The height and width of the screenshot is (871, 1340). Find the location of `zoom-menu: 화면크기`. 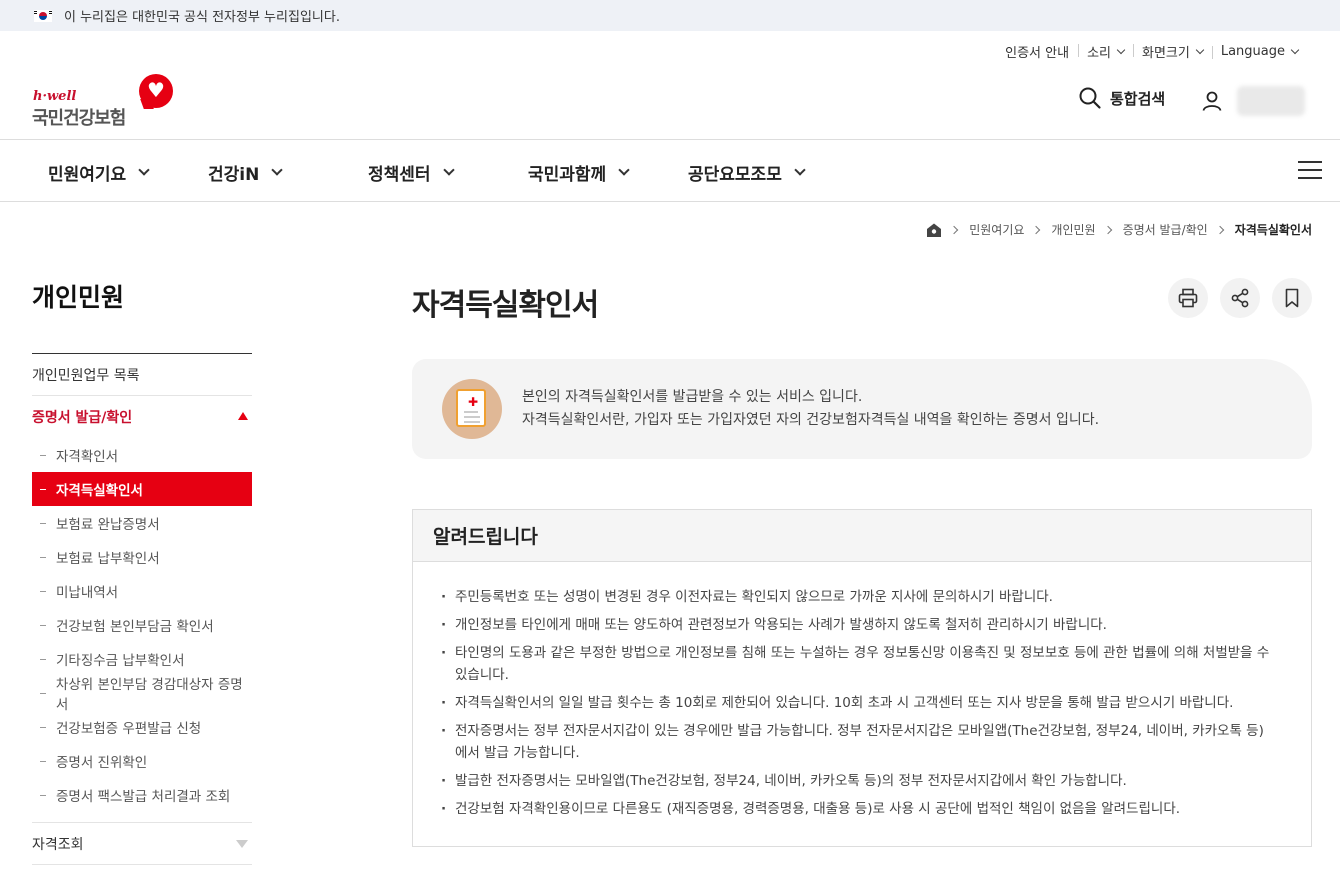

zoom-menu: 화면크기 is located at coordinates (1172, 51).